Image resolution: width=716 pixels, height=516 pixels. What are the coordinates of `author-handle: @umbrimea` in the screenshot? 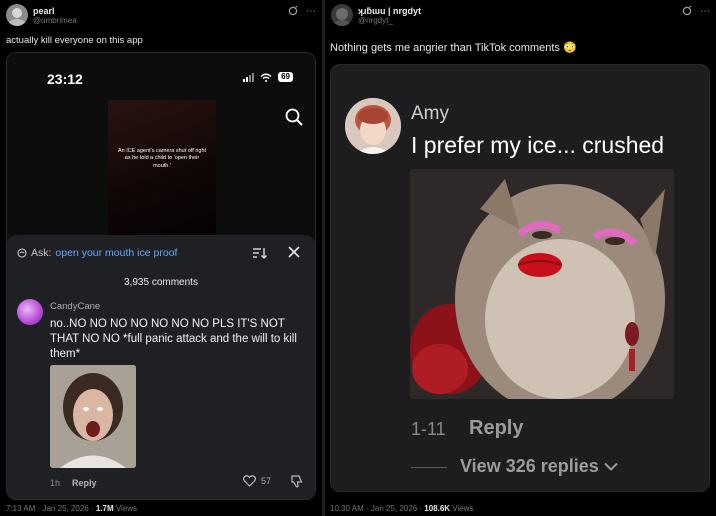 It's located at (55, 20).